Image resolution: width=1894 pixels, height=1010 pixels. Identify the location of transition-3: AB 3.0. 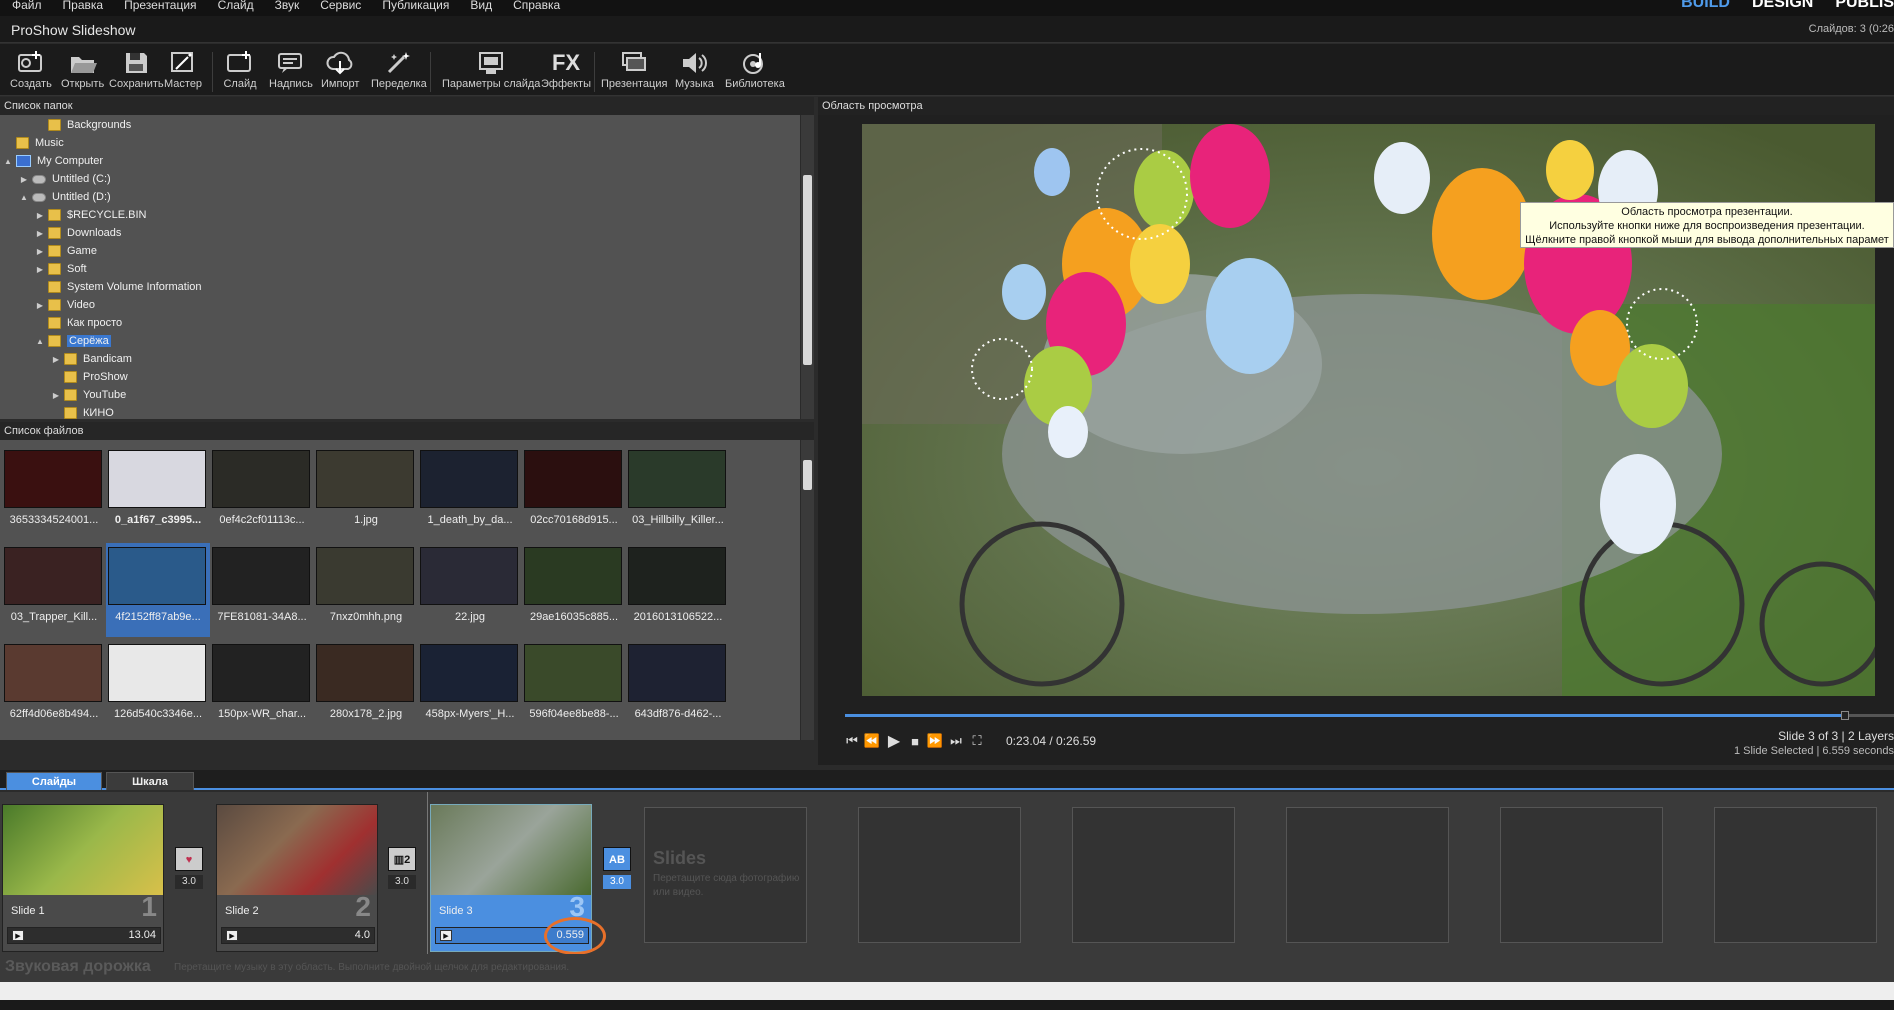
(617, 872).